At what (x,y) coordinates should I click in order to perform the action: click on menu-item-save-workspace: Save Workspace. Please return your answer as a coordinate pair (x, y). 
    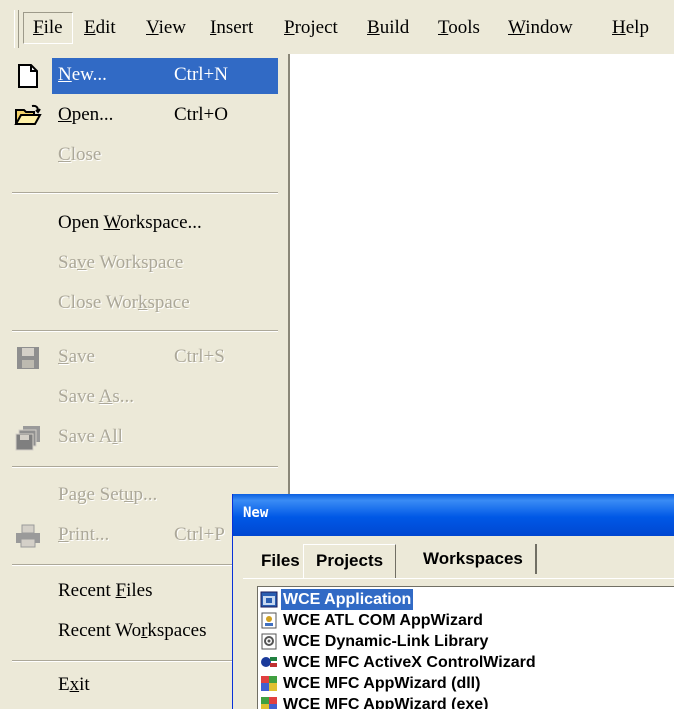
    Looking at the image, I should click on (143, 264).